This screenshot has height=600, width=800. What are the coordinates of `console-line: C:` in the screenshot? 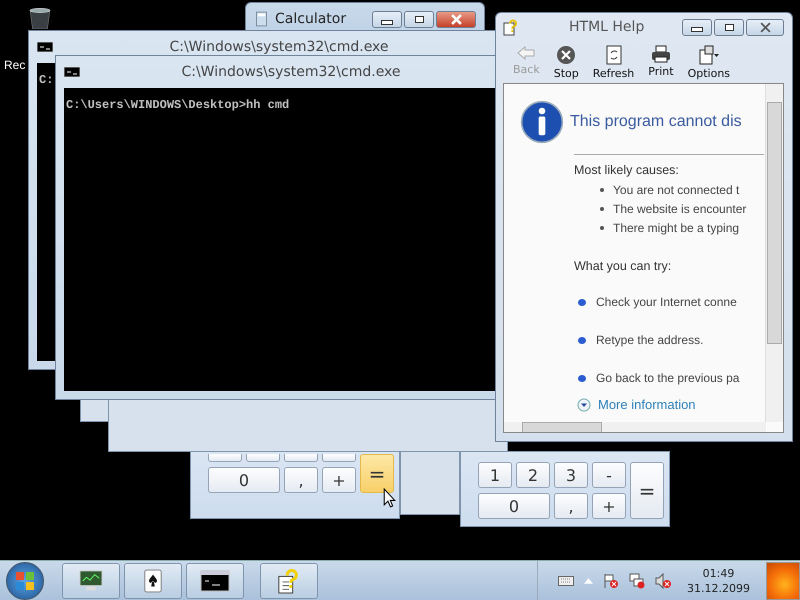 It's located at (46, 80).